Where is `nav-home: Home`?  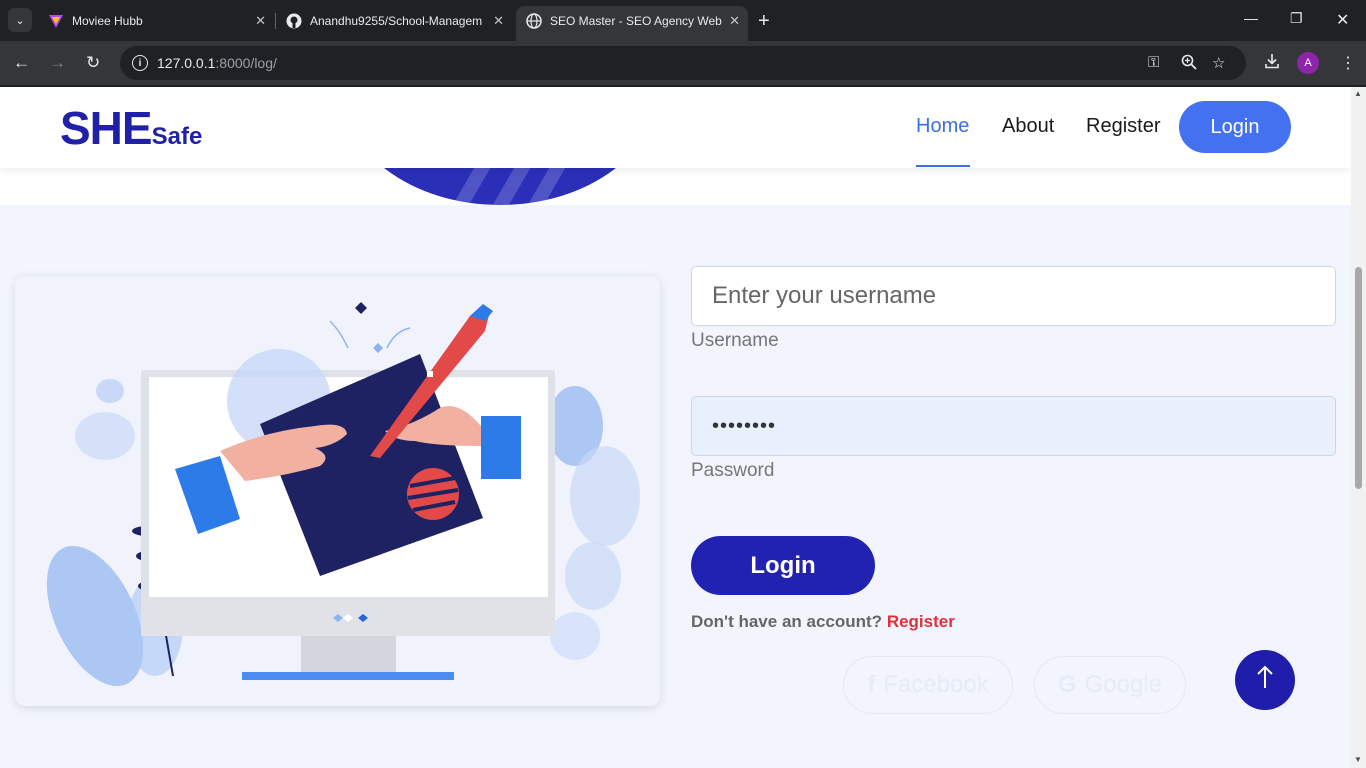 nav-home: Home is located at coordinates (942, 126).